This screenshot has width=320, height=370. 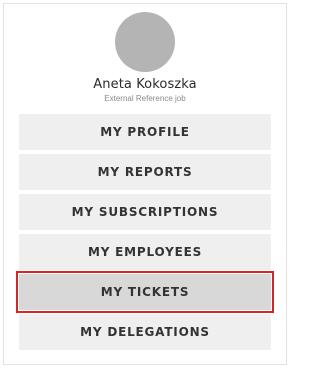 I want to click on menu-item-my-tickets: MY TICKETS, so click(x=145, y=292).